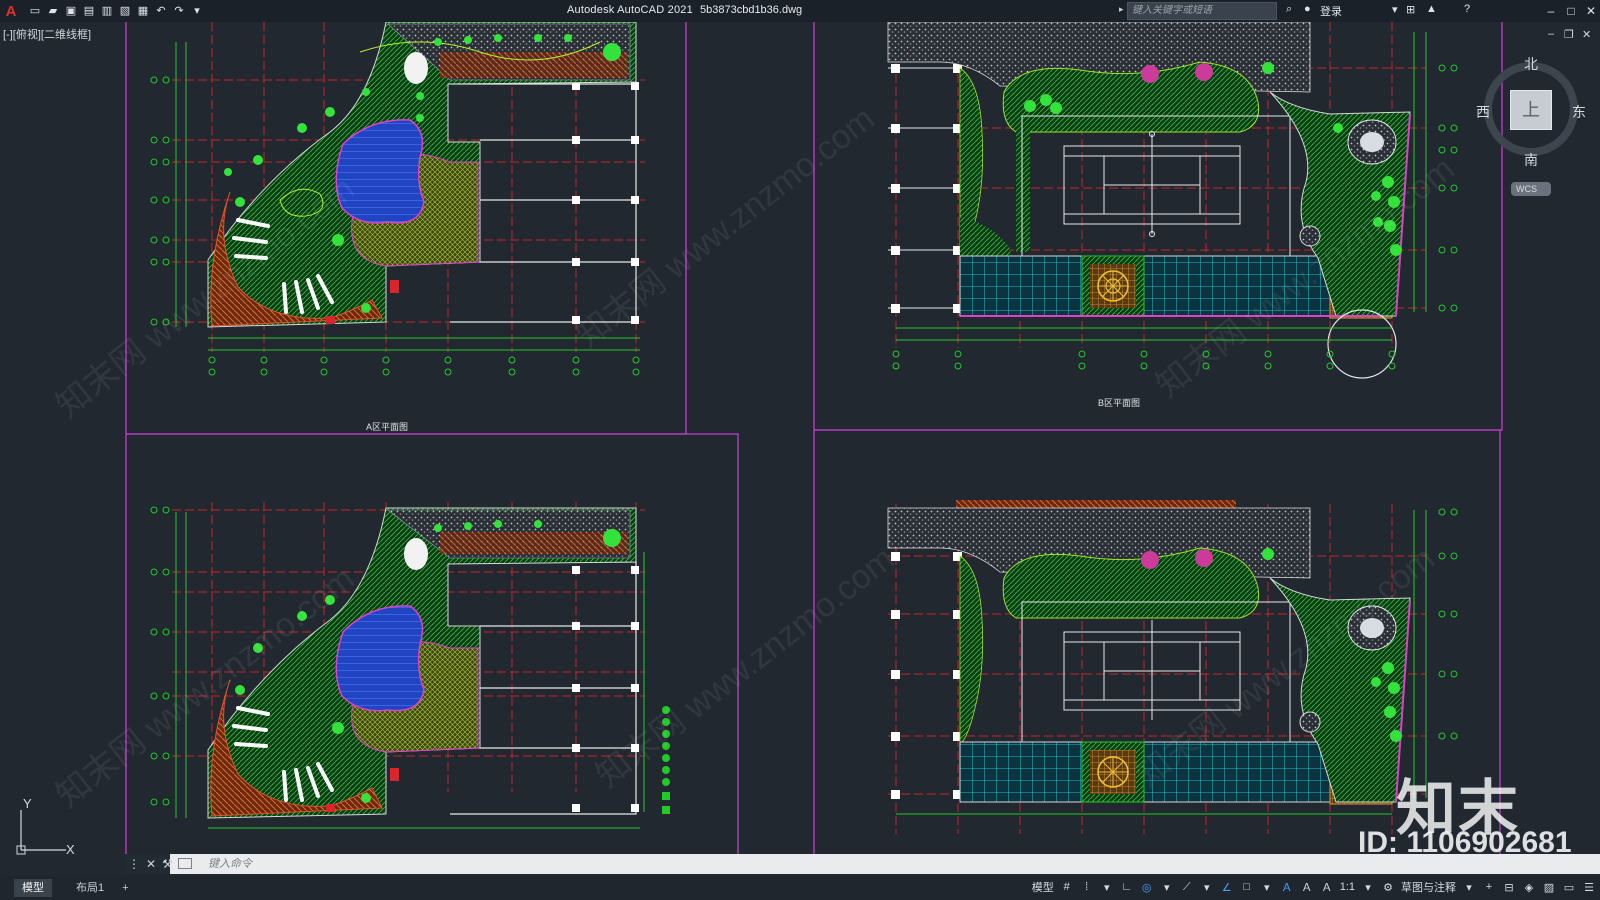 The height and width of the screenshot is (900, 1600). What do you see at coordinates (1428, 887) in the screenshot?
I see `workspace-switch: 草图与注释` at bounding box center [1428, 887].